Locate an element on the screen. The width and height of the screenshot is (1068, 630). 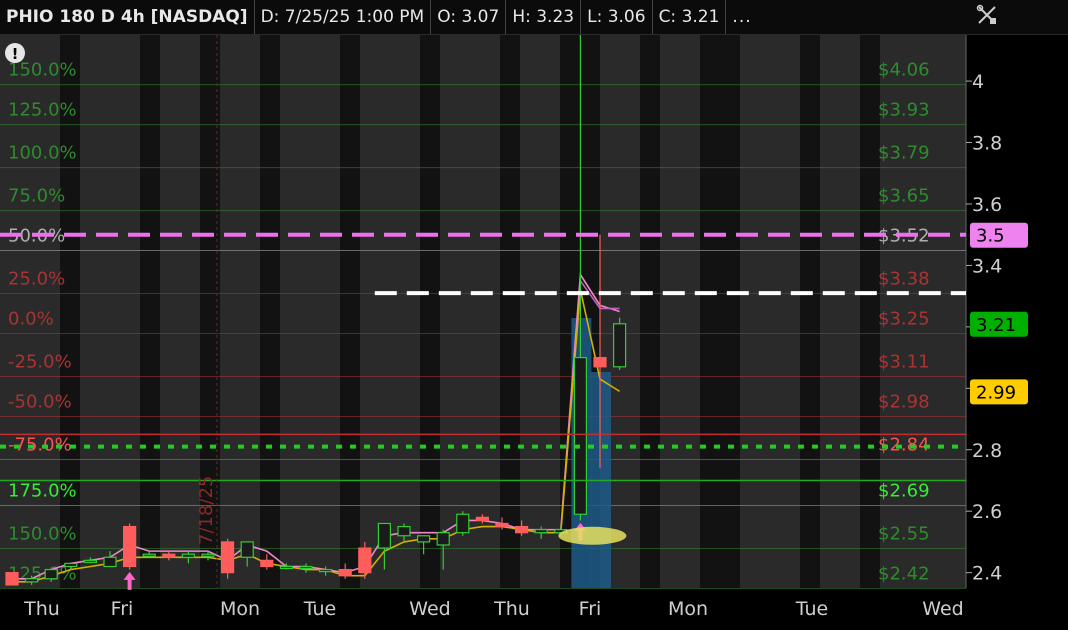
fib-left-label: 175.0% is located at coordinates (42, 491).